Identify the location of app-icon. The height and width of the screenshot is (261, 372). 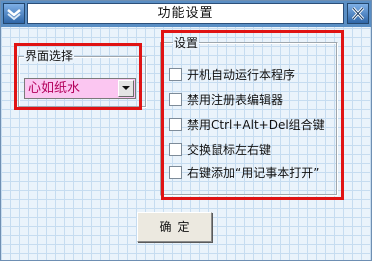
(14, 13).